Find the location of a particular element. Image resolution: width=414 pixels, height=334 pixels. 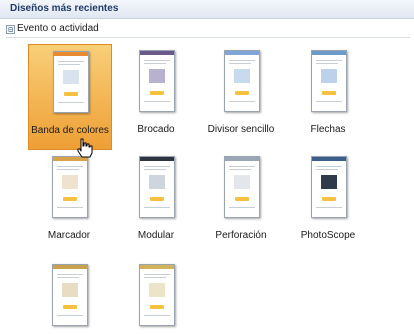

template-tile-perforacion: Perforación is located at coordinates (241, 202).